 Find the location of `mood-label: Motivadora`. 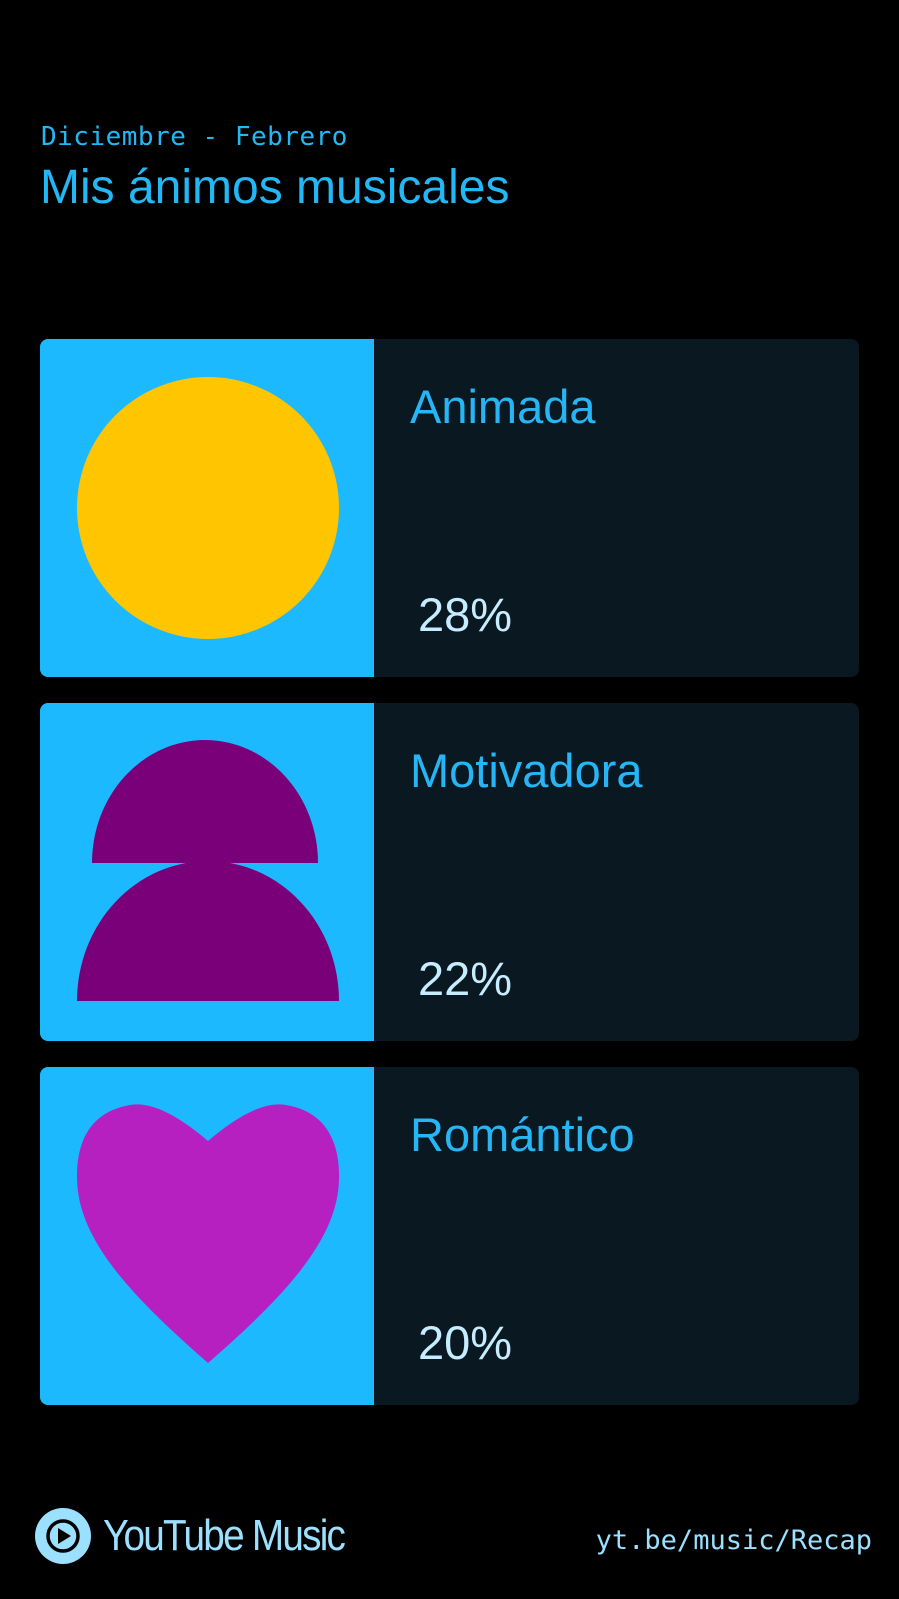

mood-label: Motivadora is located at coordinates (526, 770).